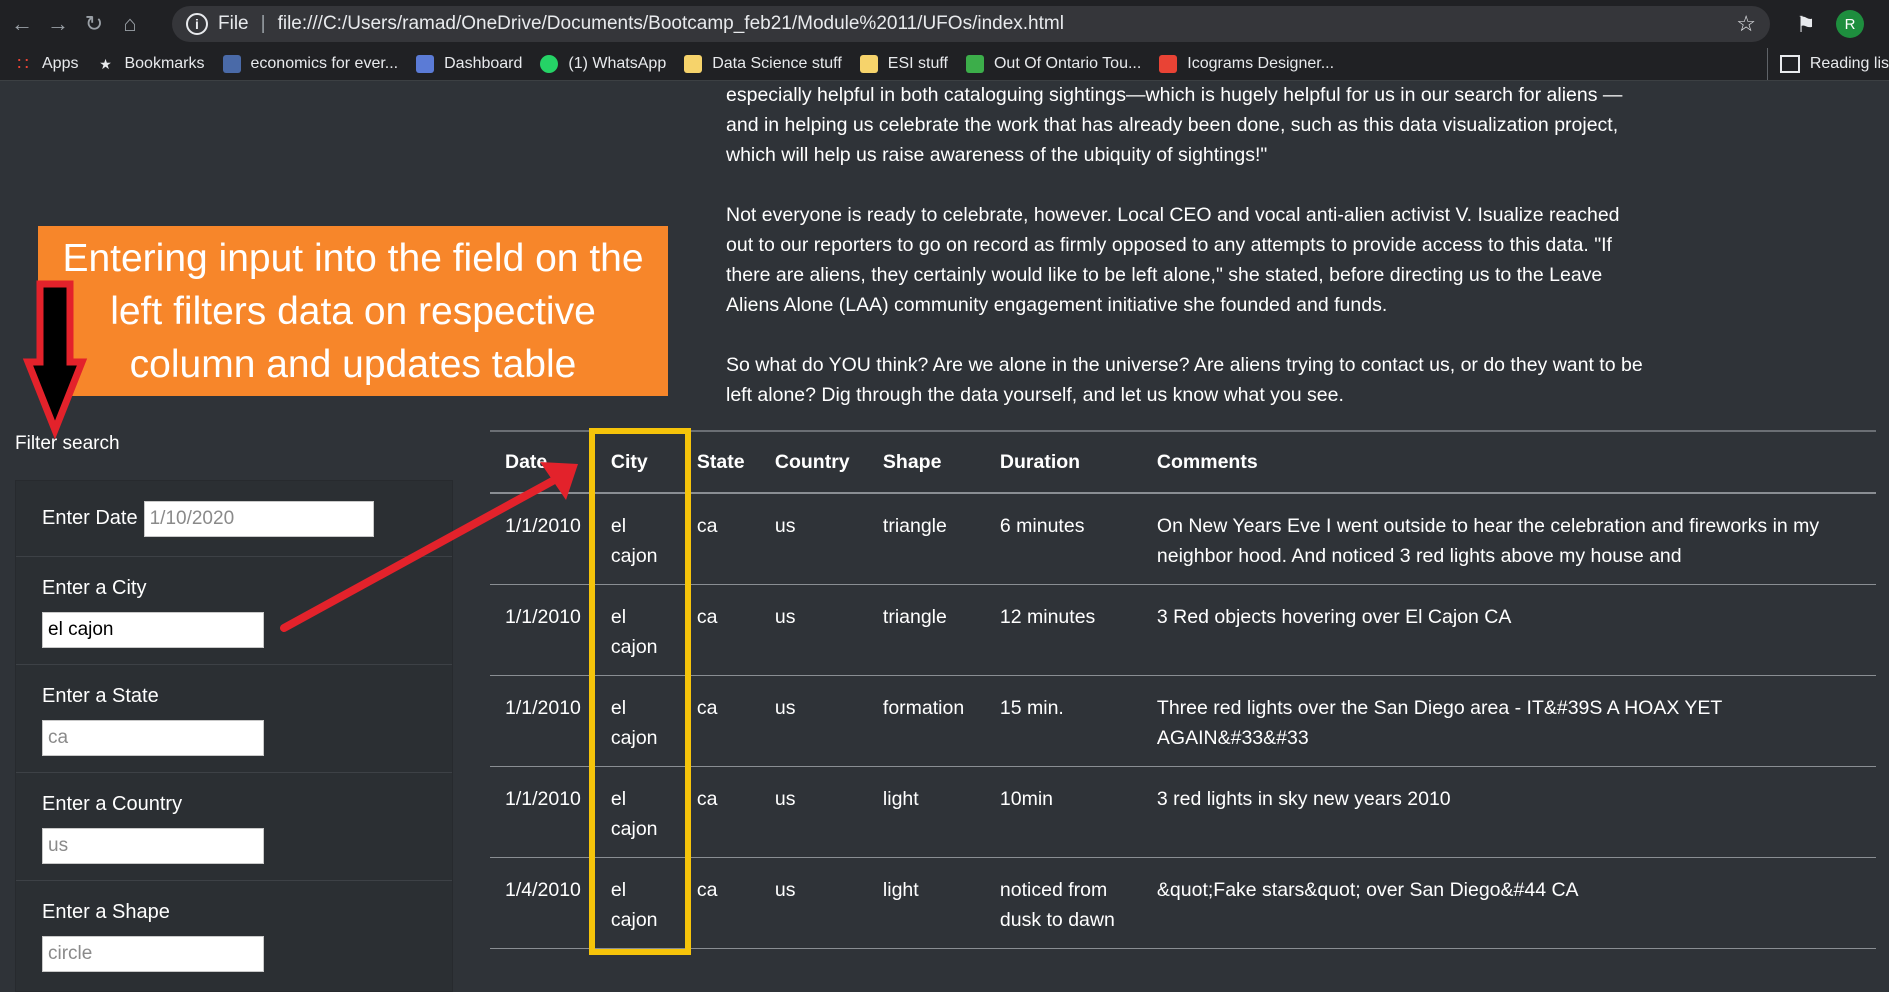 This screenshot has height=992, width=1889. I want to click on site-info-icon: i, so click(197, 24).